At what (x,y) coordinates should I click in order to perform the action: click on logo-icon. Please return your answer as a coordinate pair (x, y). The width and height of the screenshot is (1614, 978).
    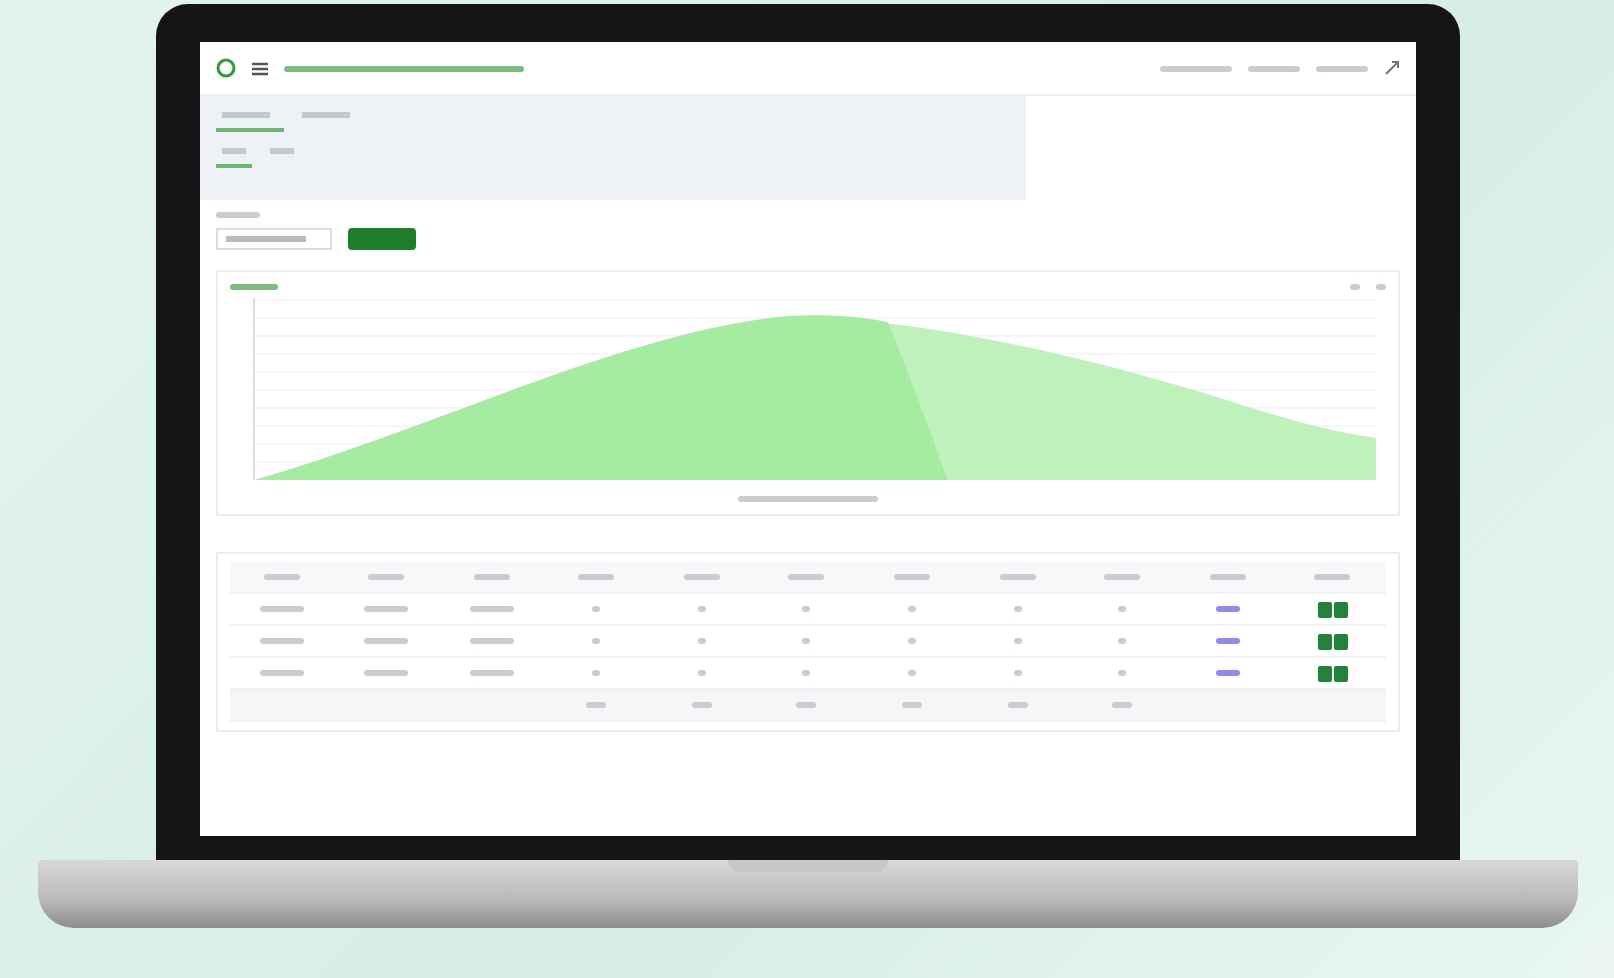
    Looking at the image, I should click on (225, 68).